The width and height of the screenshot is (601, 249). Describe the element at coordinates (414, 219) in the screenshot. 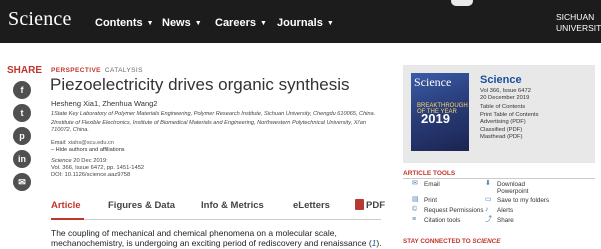

I see `citation-icon: ≡` at that location.